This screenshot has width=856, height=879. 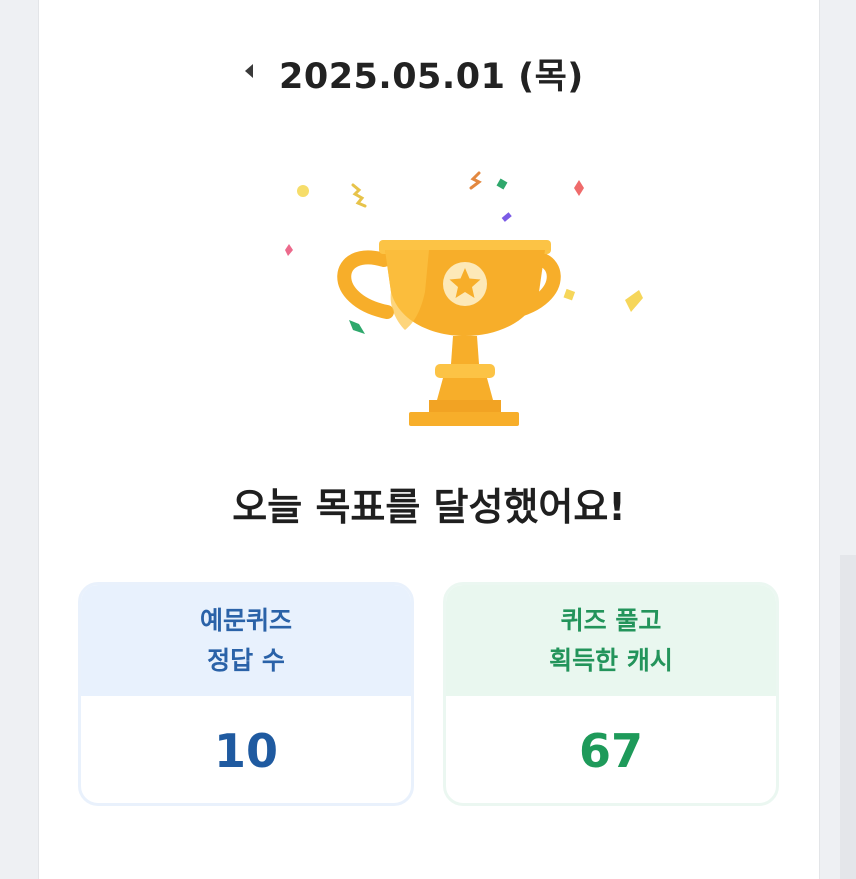 What do you see at coordinates (848, 717) in the screenshot?
I see `background-panel-edge` at bounding box center [848, 717].